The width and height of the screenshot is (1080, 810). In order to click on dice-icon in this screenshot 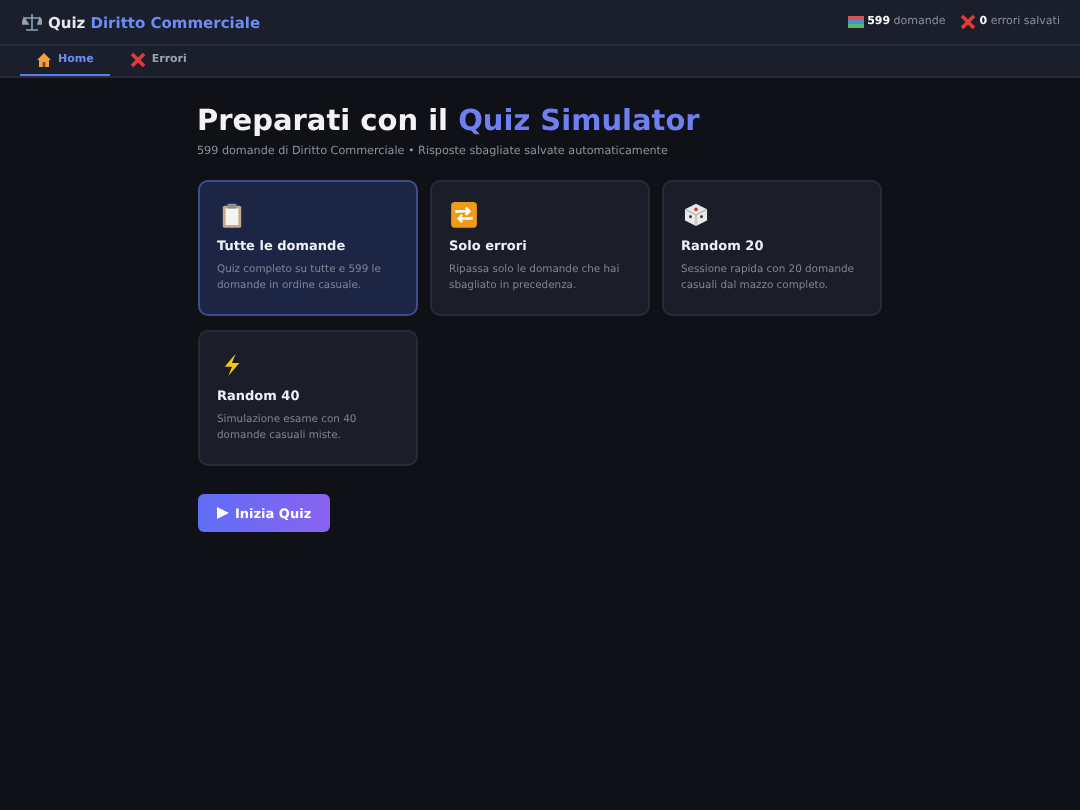, I will do `click(695, 215)`.